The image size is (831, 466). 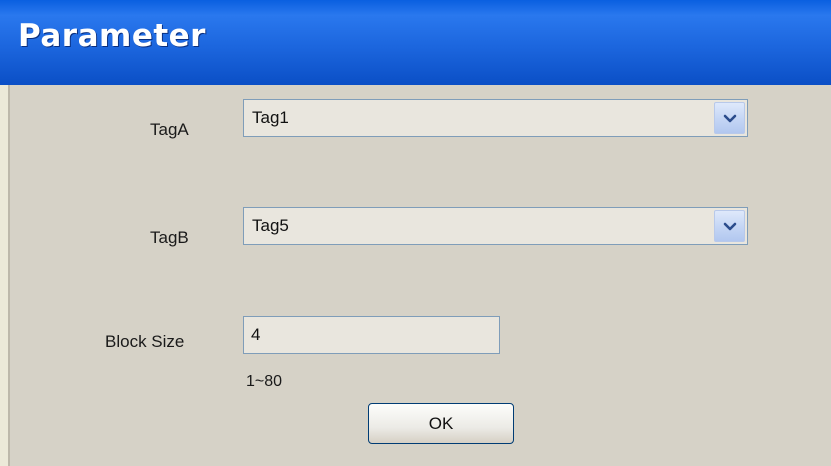 I want to click on dialog-title: Parameter, so click(x=112, y=36).